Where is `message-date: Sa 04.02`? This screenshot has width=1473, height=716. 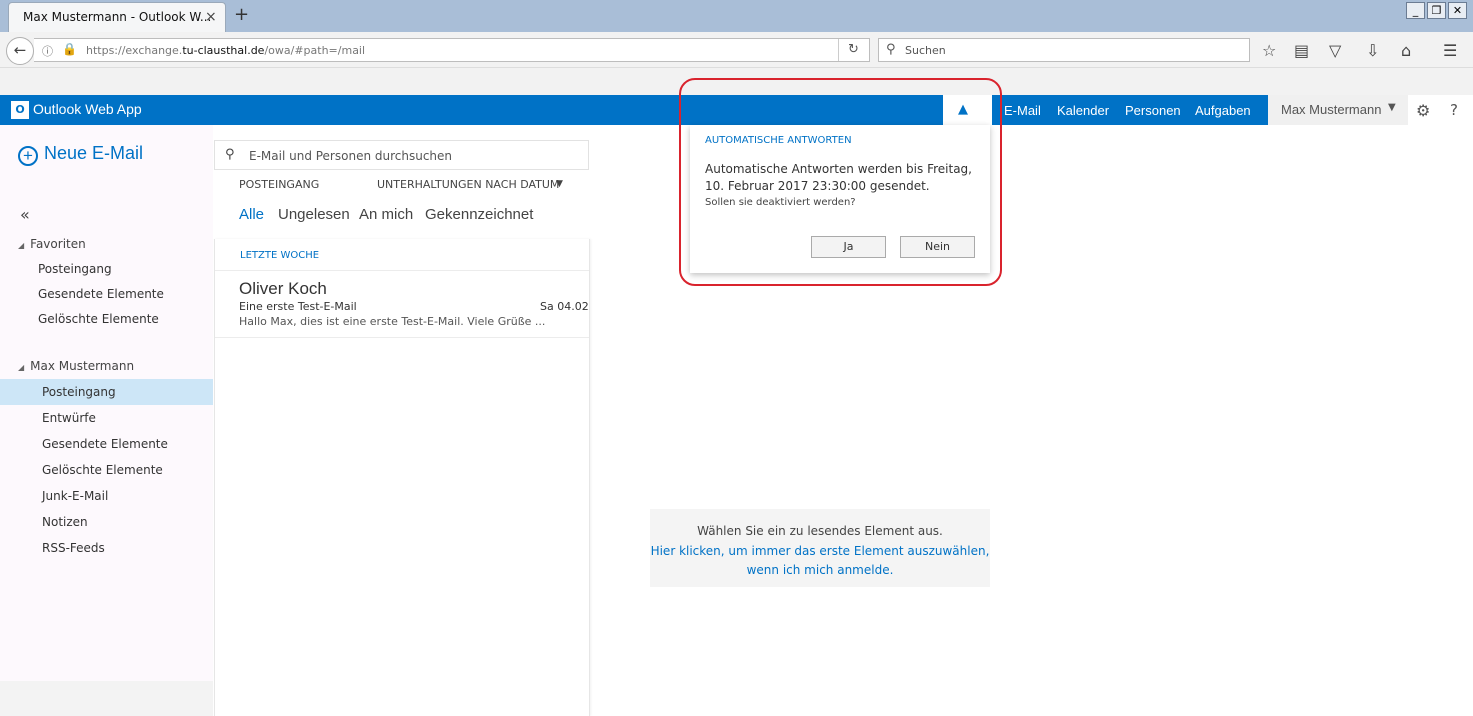 message-date: Sa 04.02 is located at coordinates (564, 306).